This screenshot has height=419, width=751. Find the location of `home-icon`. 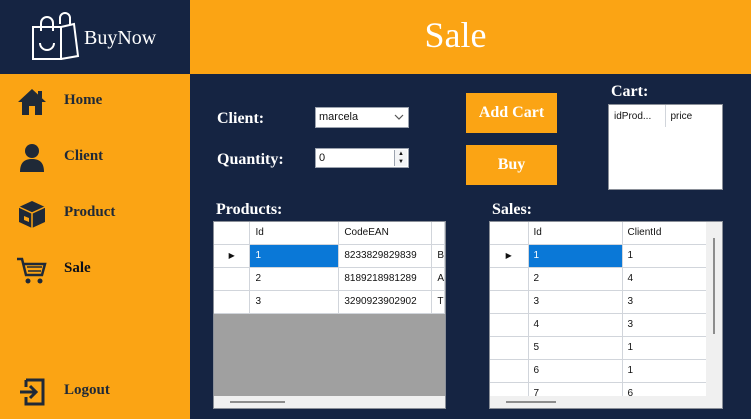

home-icon is located at coordinates (32, 102).